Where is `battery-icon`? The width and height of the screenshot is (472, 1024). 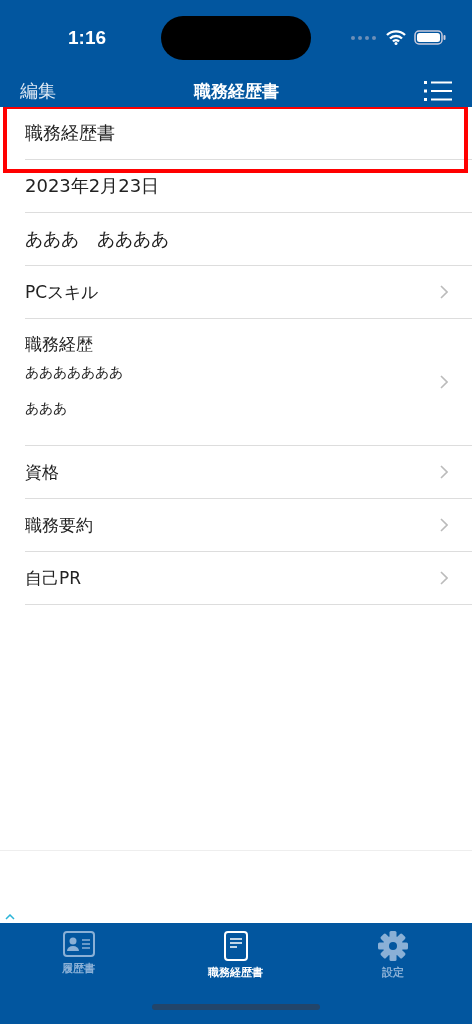 battery-icon is located at coordinates (430, 37).